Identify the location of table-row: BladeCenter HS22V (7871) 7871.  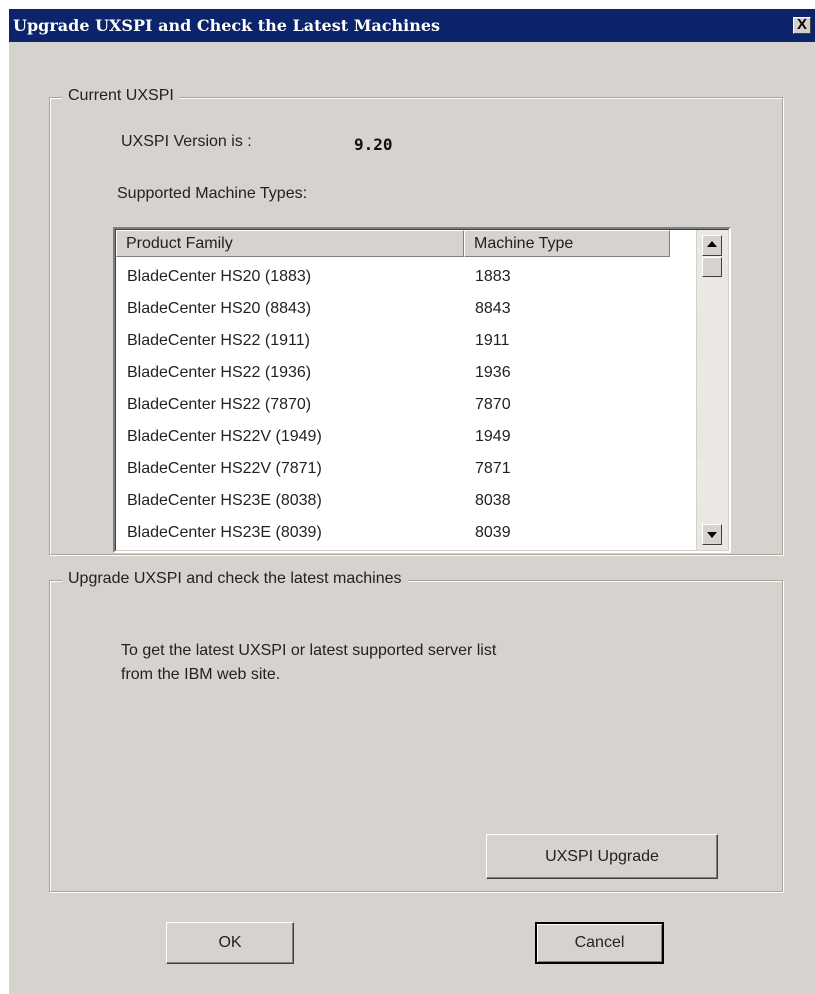
(393, 469).